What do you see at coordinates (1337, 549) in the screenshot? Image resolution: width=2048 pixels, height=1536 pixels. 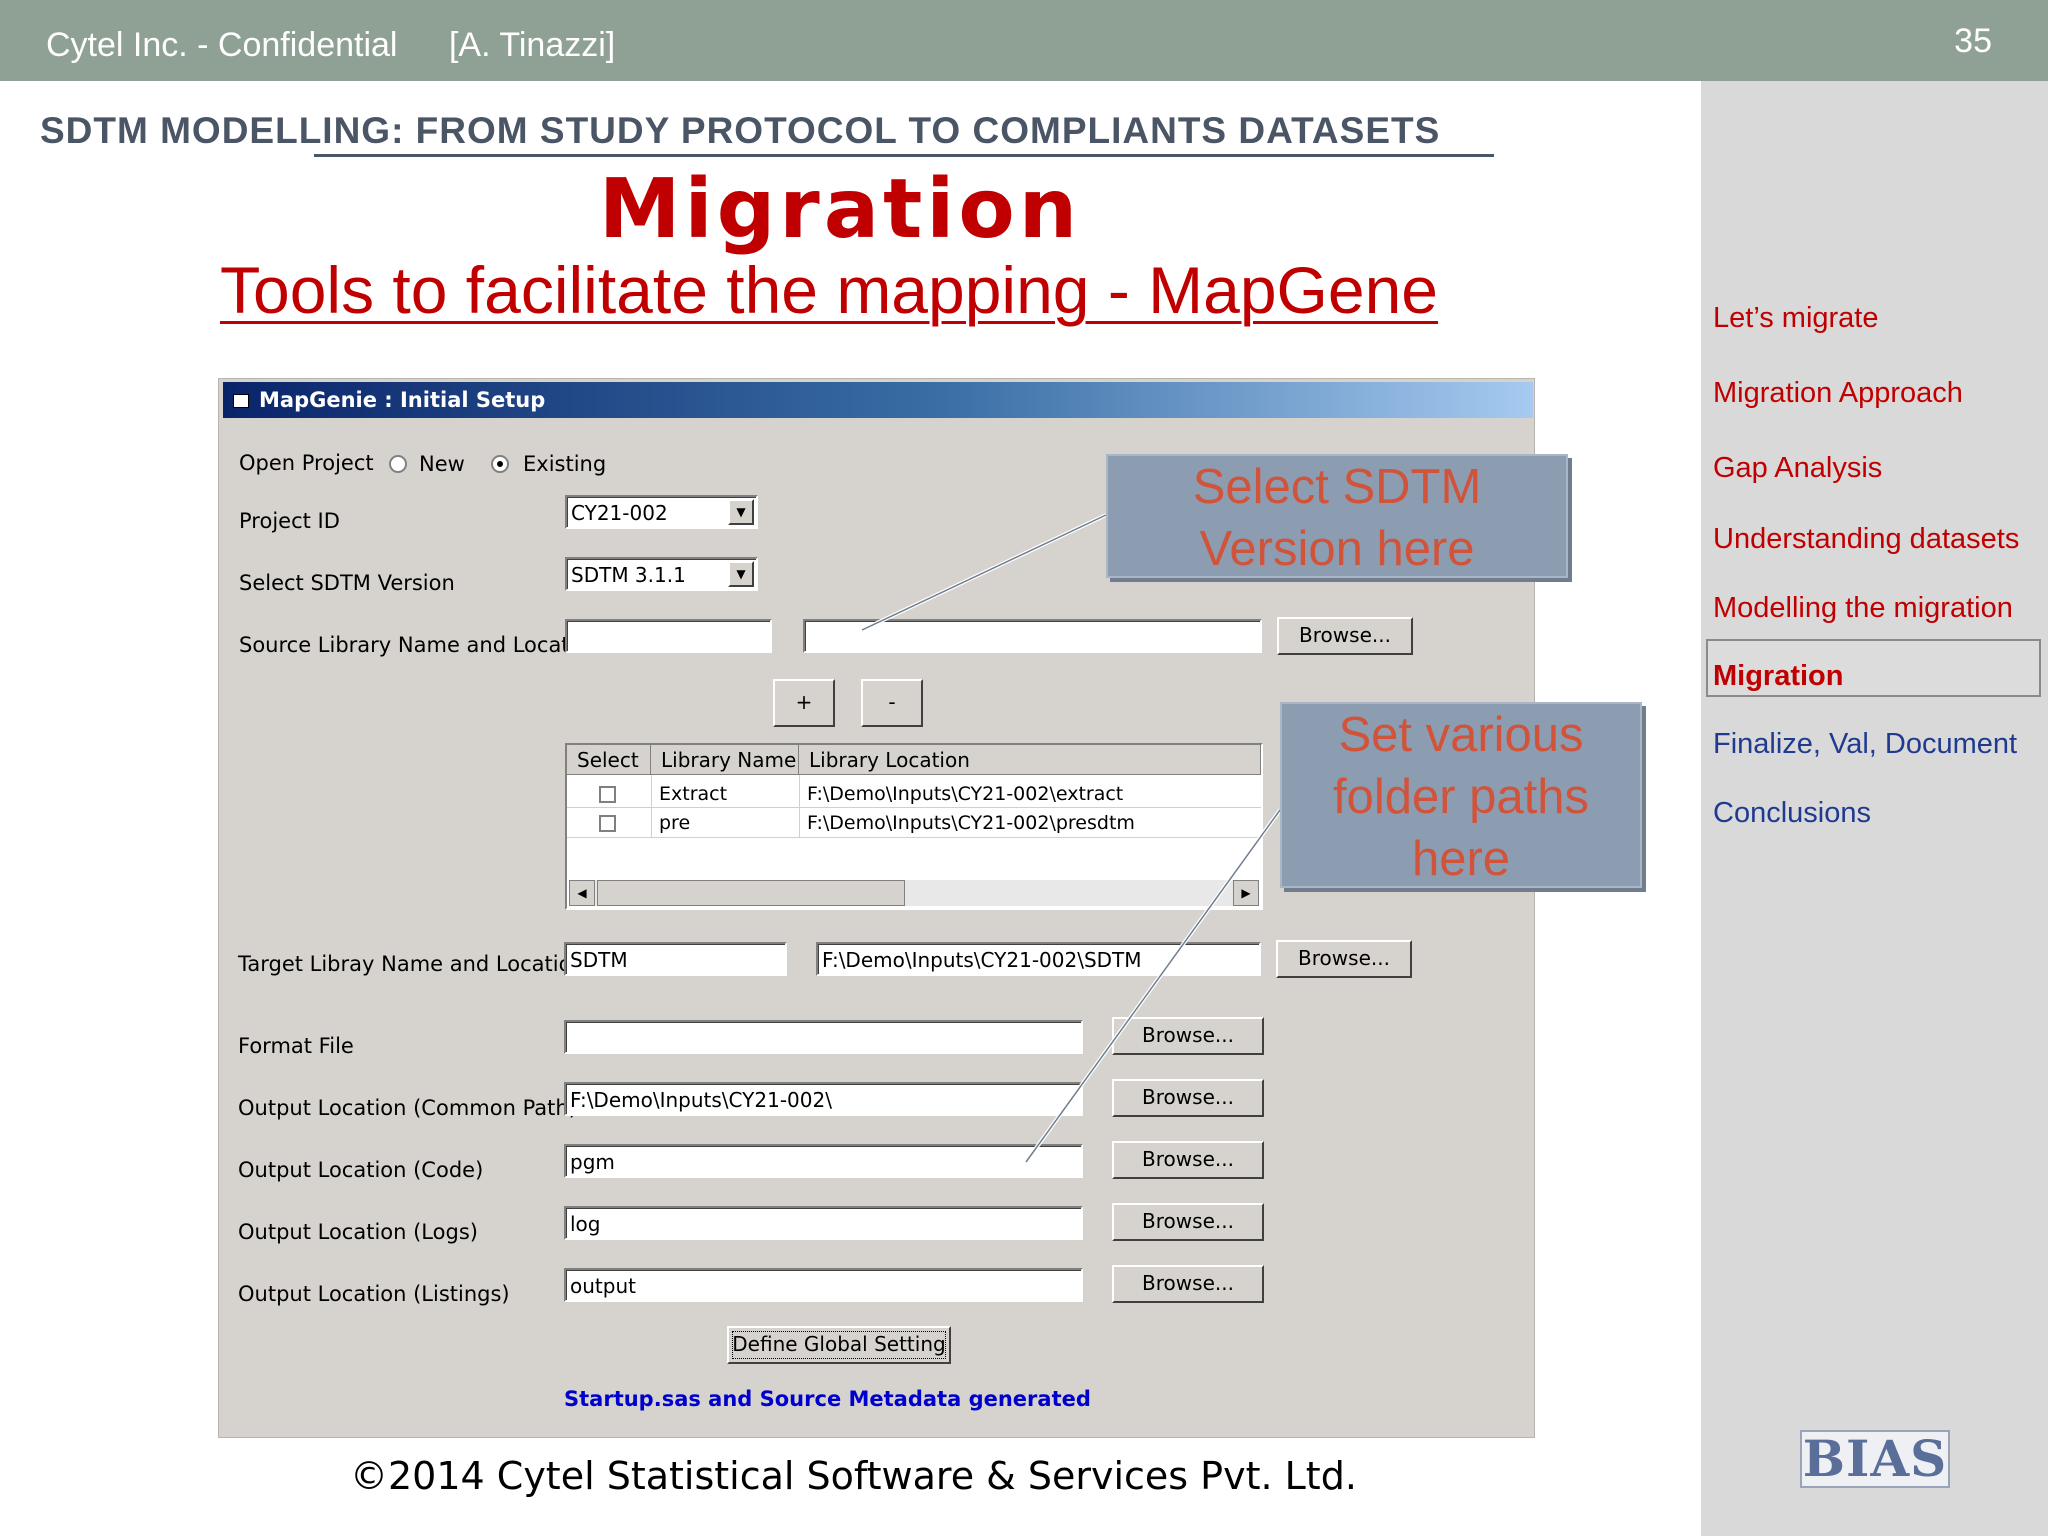 I see `callout-sdtm-line2: Version here` at bounding box center [1337, 549].